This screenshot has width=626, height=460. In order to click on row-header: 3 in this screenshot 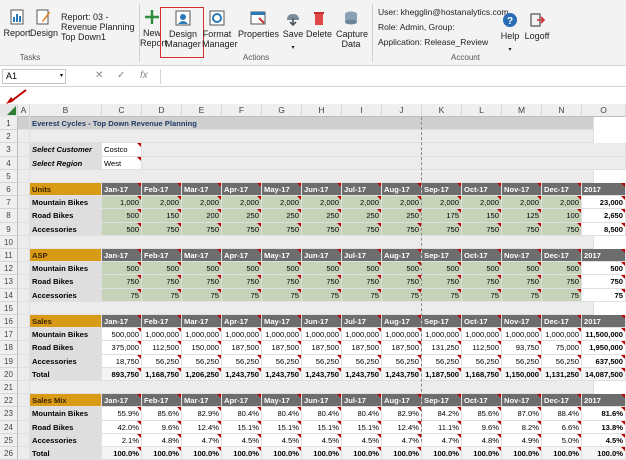, I will do `click(9, 150)`.